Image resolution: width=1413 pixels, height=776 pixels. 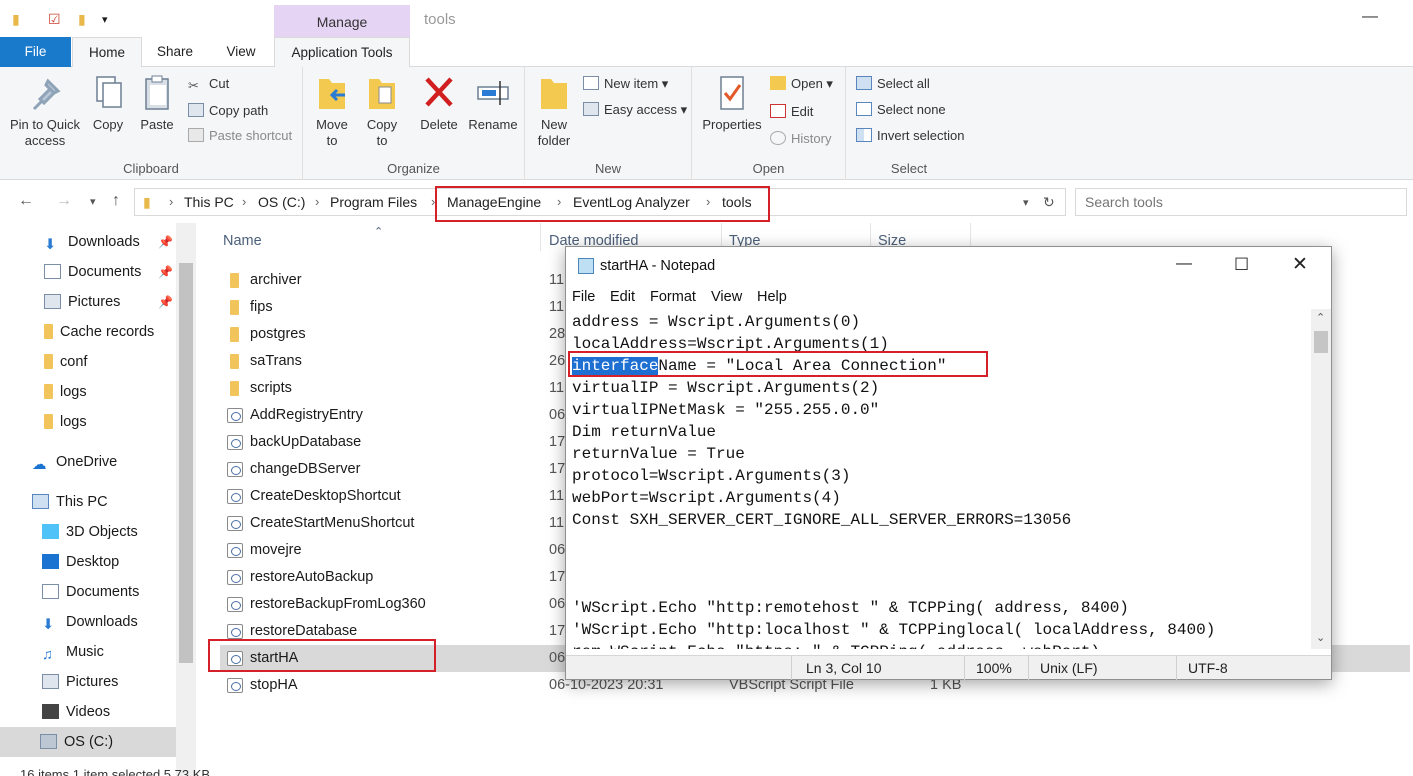 I want to click on new-folder-button: New folder, so click(x=554, y=111).